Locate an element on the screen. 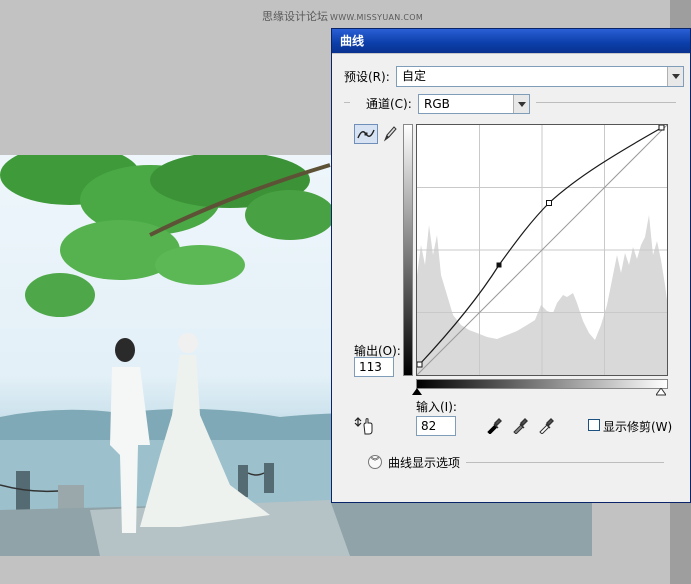 The width and height of the screenshot is (691, 584). output-gradient-bar is located at coordinates (408, 250).